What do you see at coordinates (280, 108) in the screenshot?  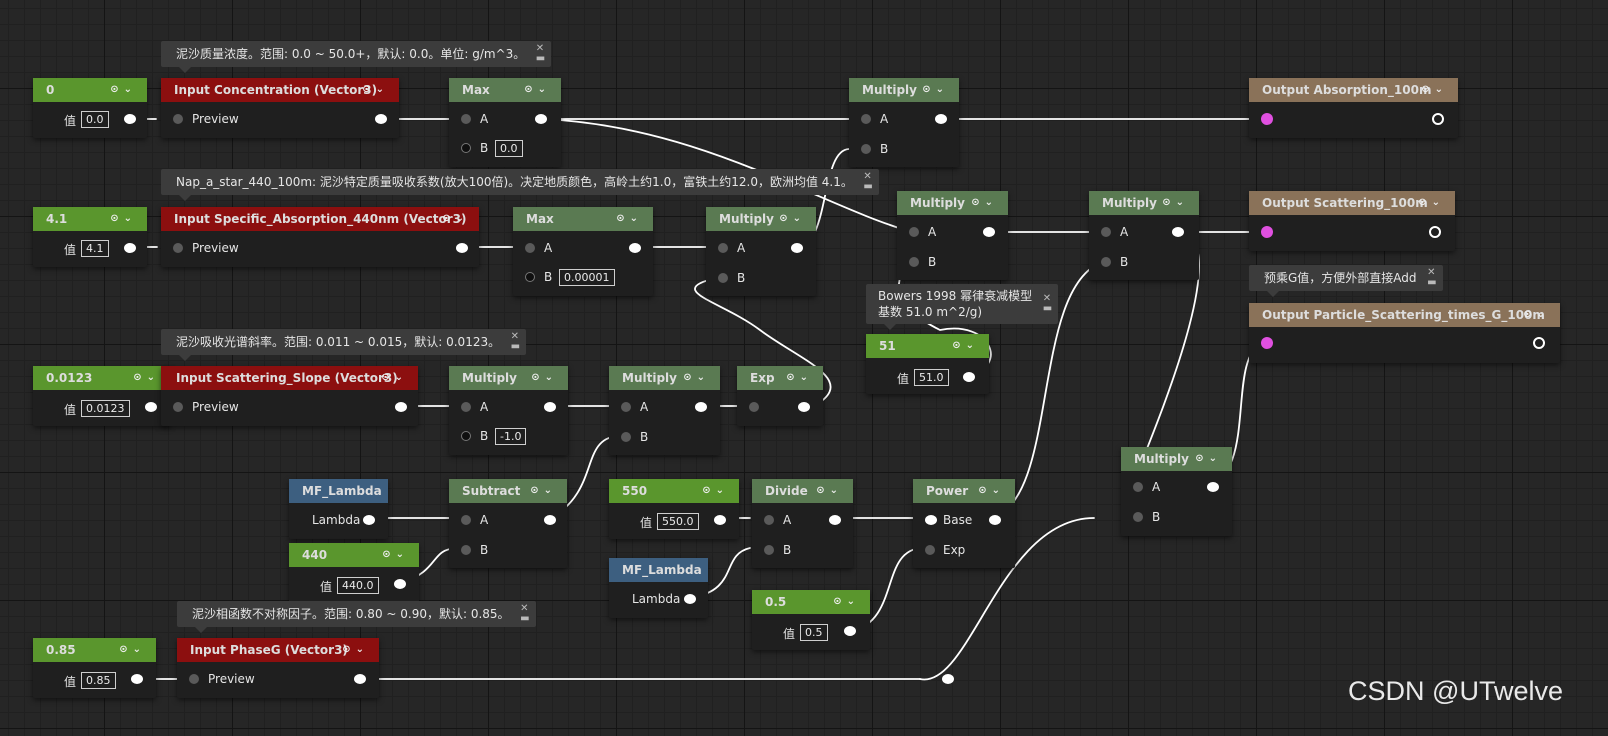 I see `input-node-concentration: Input Concentration (Vector3) ⊙⌄ Preview` at bounding box center [280, 108].